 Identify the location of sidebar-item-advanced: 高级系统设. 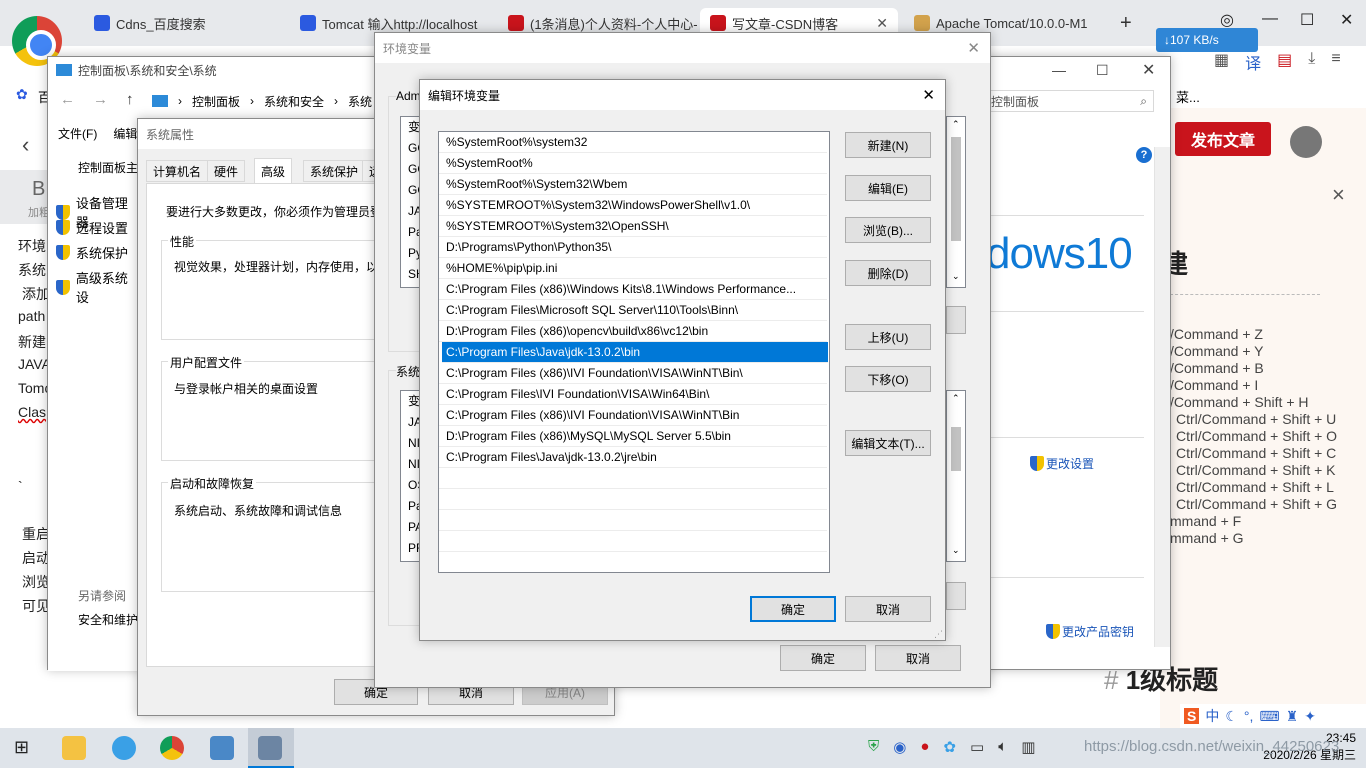
(98, 287).